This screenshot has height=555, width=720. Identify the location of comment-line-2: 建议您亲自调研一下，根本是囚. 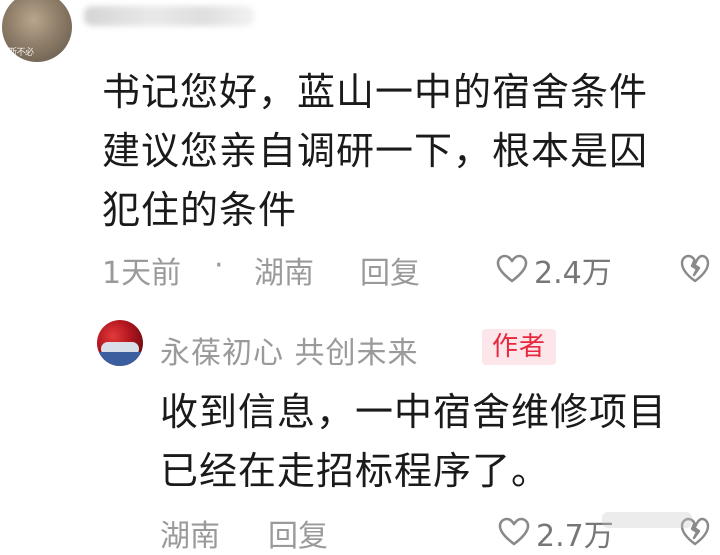
(375, 151).